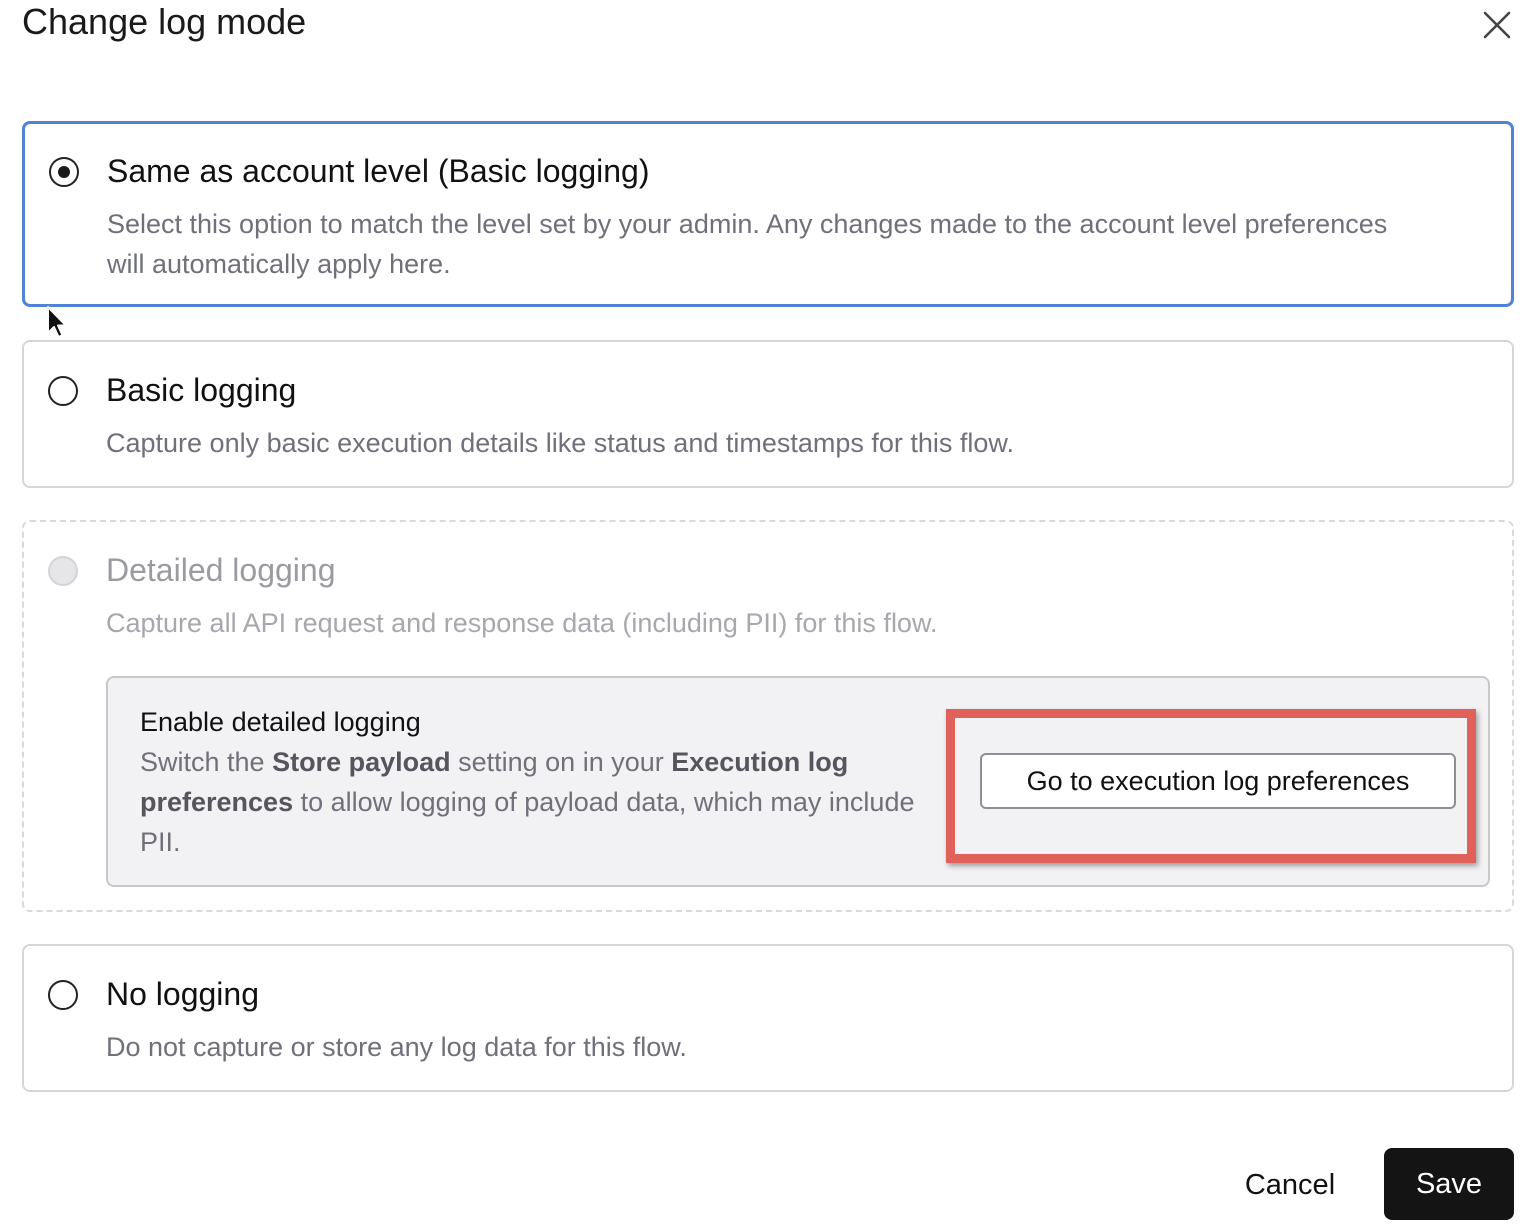 Image resolution: width=1534 pixels, height=1226 pixels. I want to click on close-icon, so click(1497, 25).